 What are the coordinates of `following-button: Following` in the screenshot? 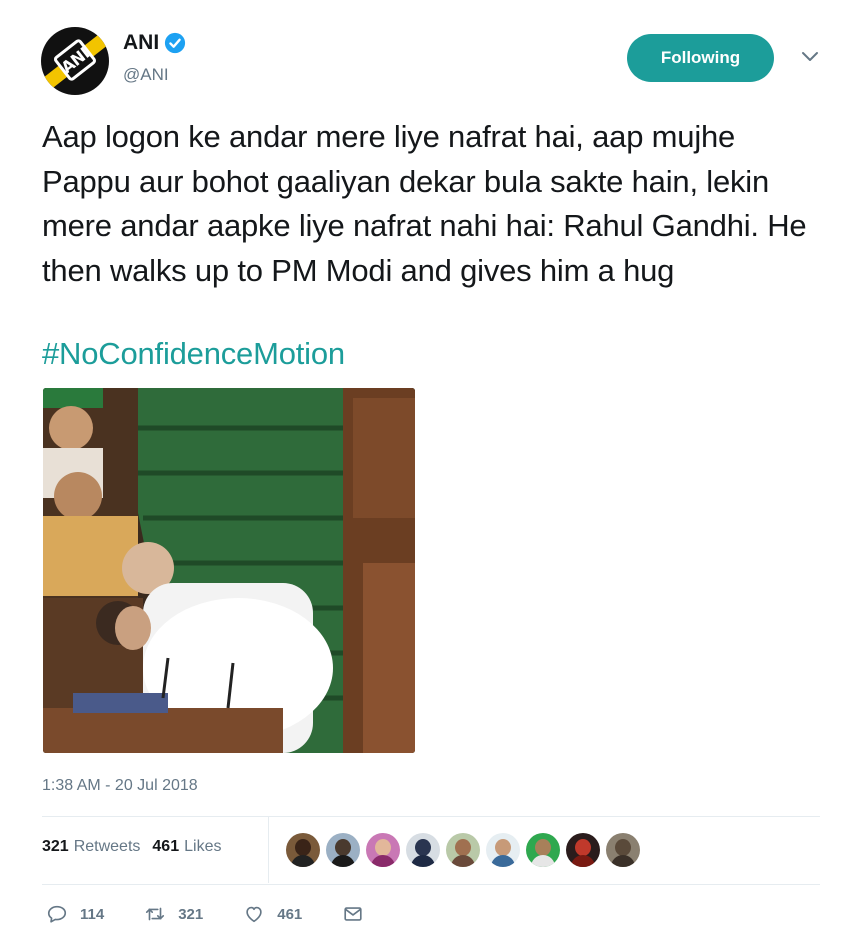 It's located at (700, 58).